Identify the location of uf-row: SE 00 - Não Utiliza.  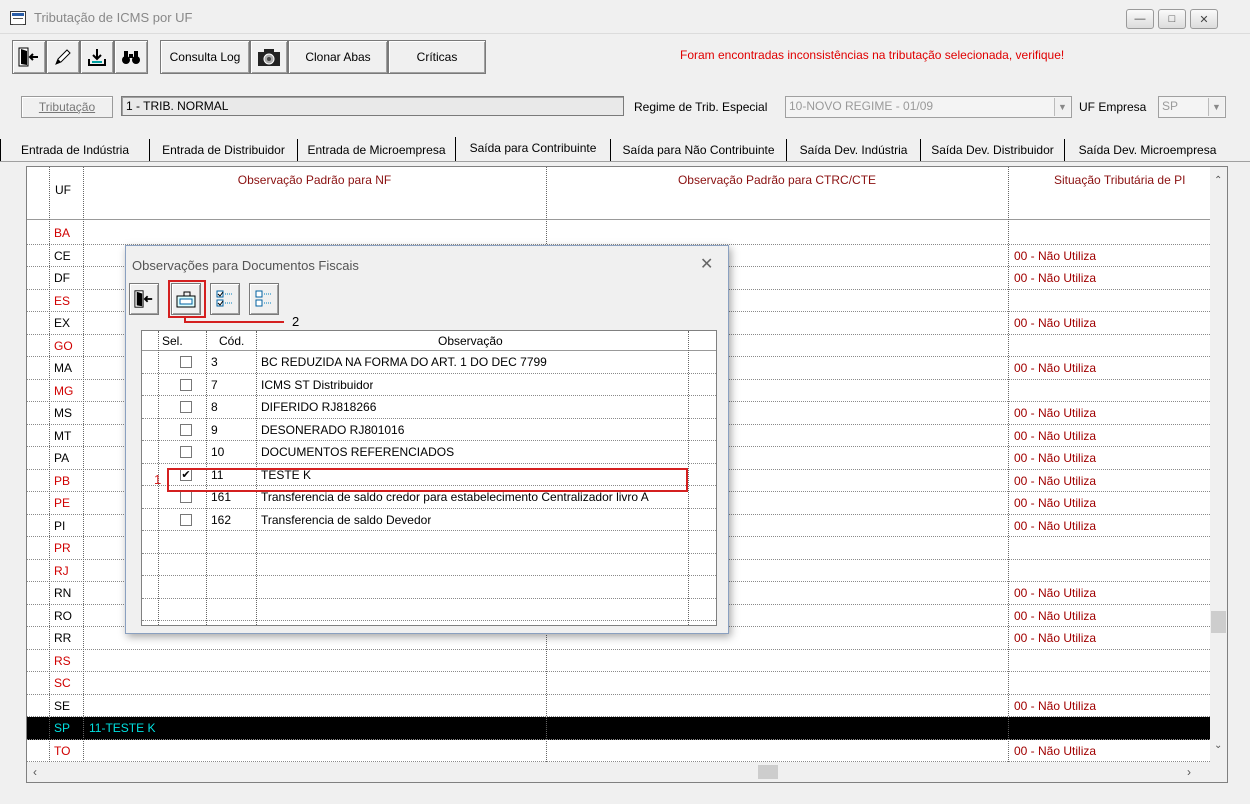
(618, 706).